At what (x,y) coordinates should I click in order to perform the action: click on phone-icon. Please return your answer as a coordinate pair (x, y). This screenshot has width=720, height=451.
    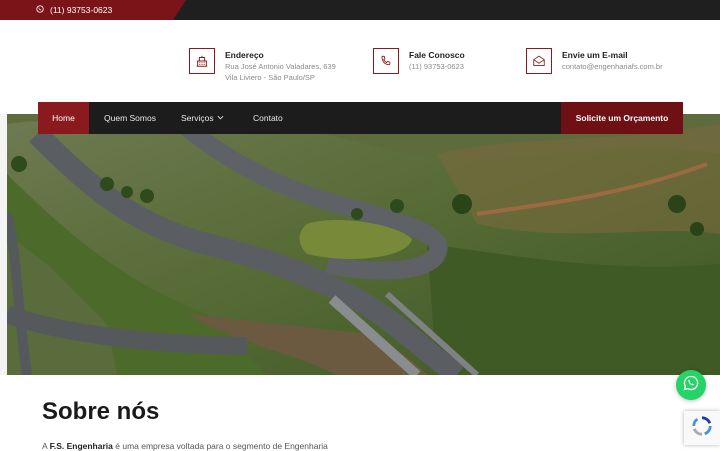
    Looking at the image, I should click on (386, 61).